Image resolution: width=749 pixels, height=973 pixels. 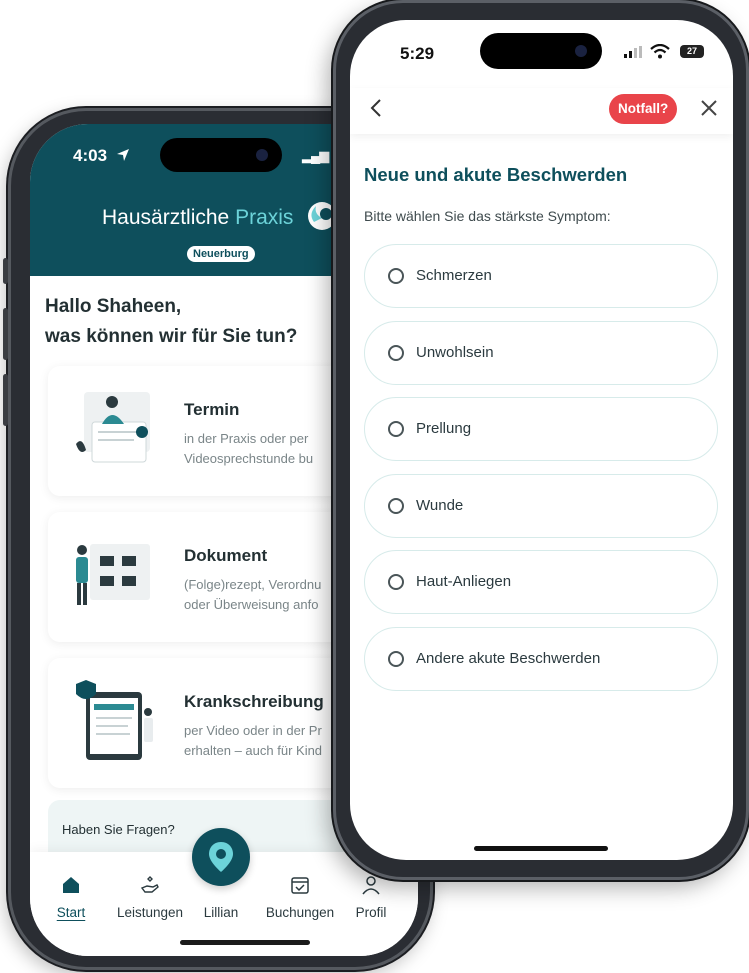 I want to click on hand-heart-icon, so click(x=149, y=884).